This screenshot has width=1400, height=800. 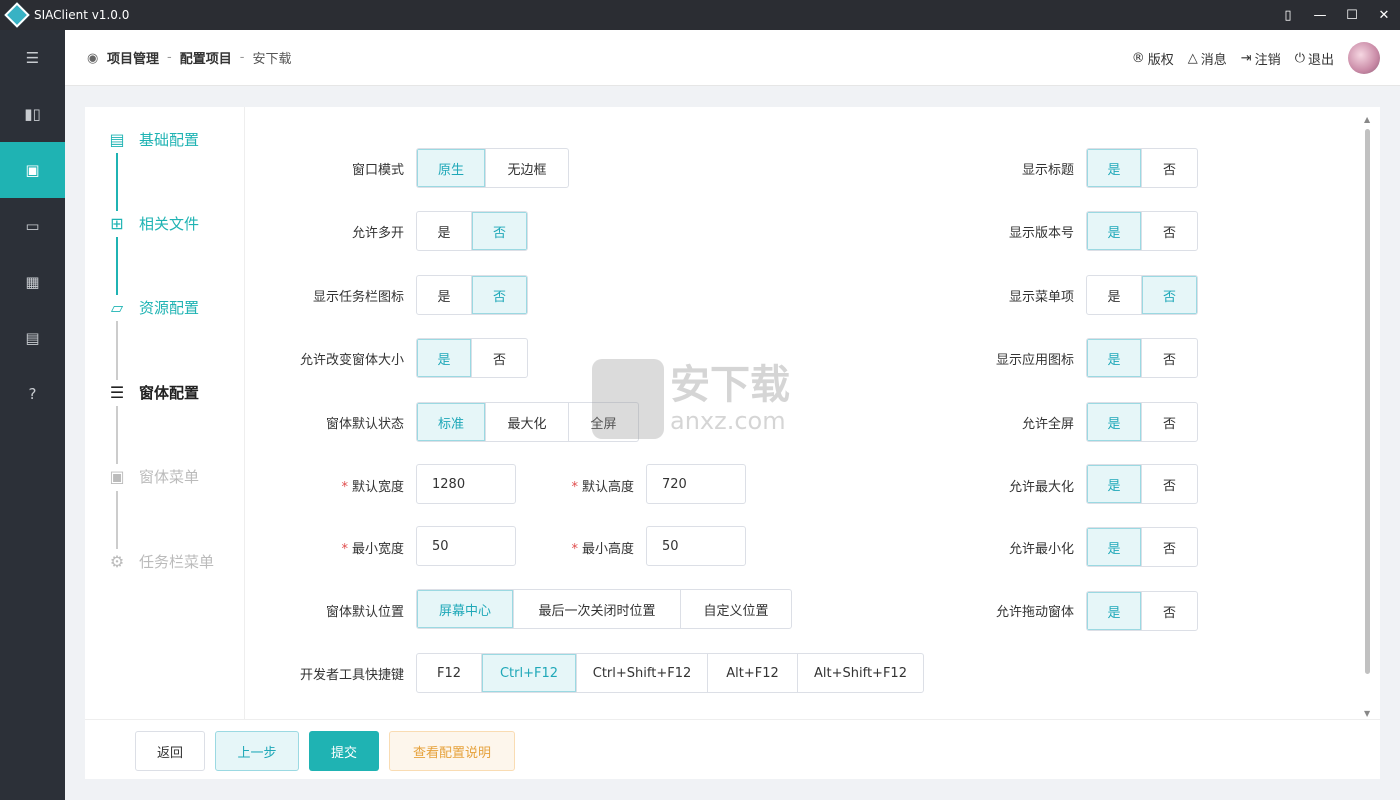 I want to click on calendar-icon: ▦, so click(x=32, y=282).